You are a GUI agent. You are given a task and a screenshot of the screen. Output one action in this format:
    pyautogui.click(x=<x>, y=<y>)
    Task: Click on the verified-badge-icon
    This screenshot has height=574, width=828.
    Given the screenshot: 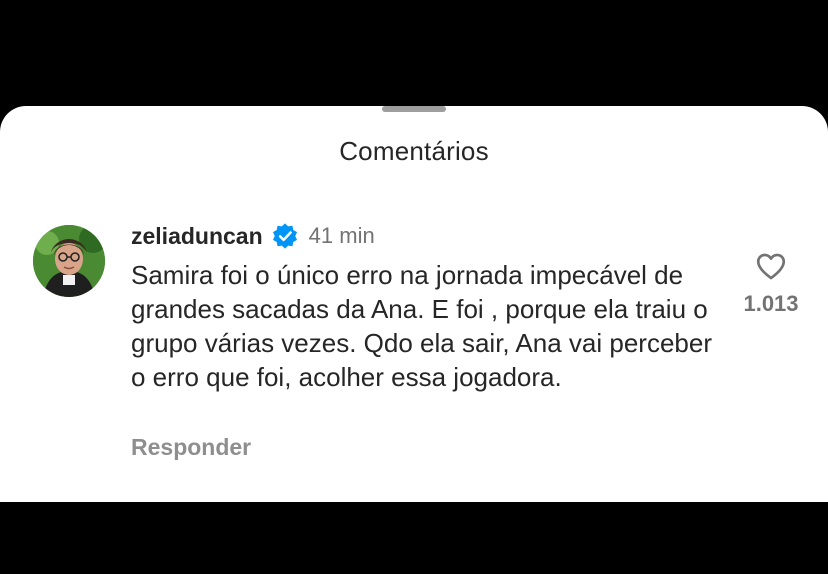 What is the action you would take?
    pyautogui.click(x=285, y=236)
    